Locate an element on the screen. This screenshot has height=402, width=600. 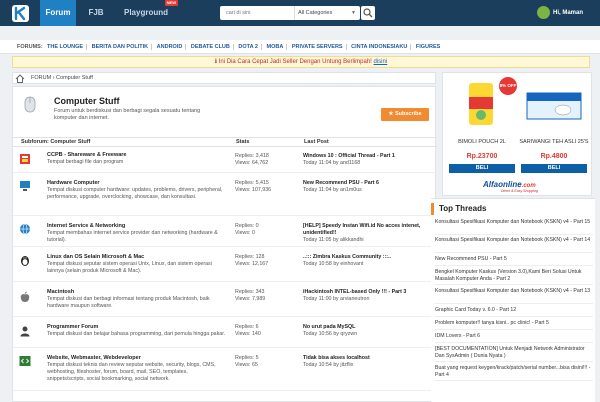
breadcrumb-path: FORUM › Computer Stuff is located at coordinates (62, 78).